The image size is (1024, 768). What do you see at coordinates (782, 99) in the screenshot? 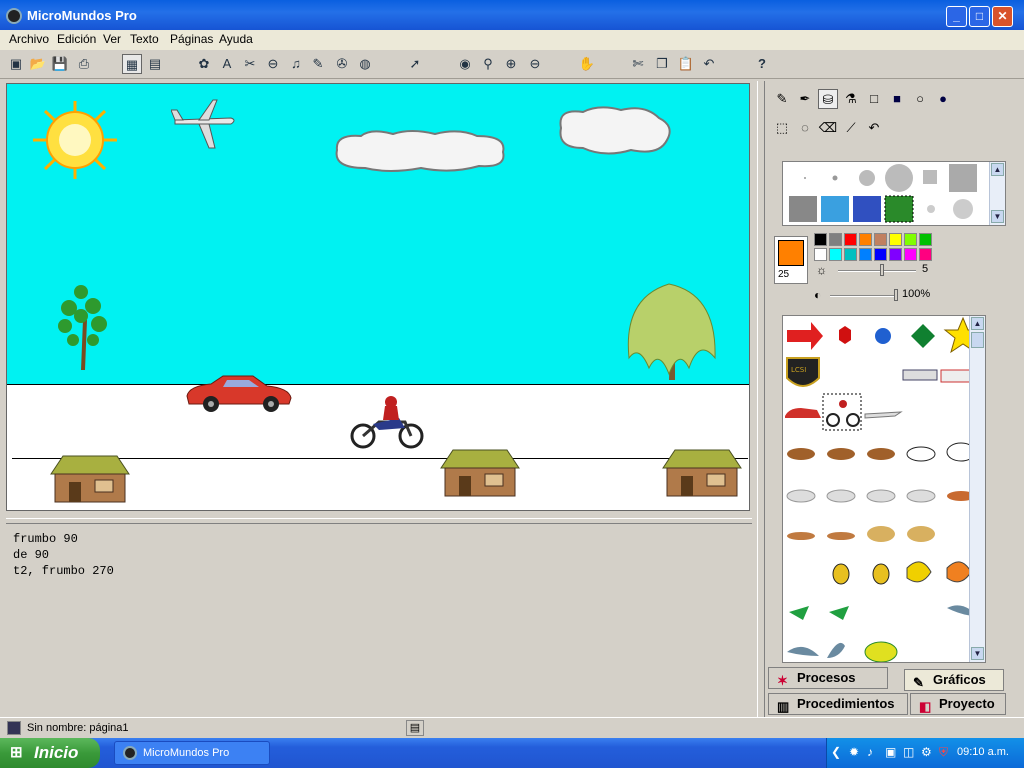
I see `pencil-icon: ✎` at bounding box center [782, 99].